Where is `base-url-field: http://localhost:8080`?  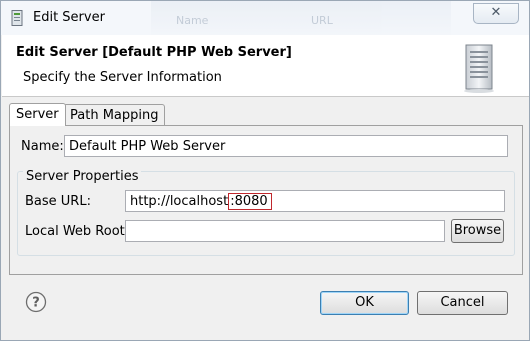 base-url-field: http://localhost:8080 is located at coordinates (315, 201).